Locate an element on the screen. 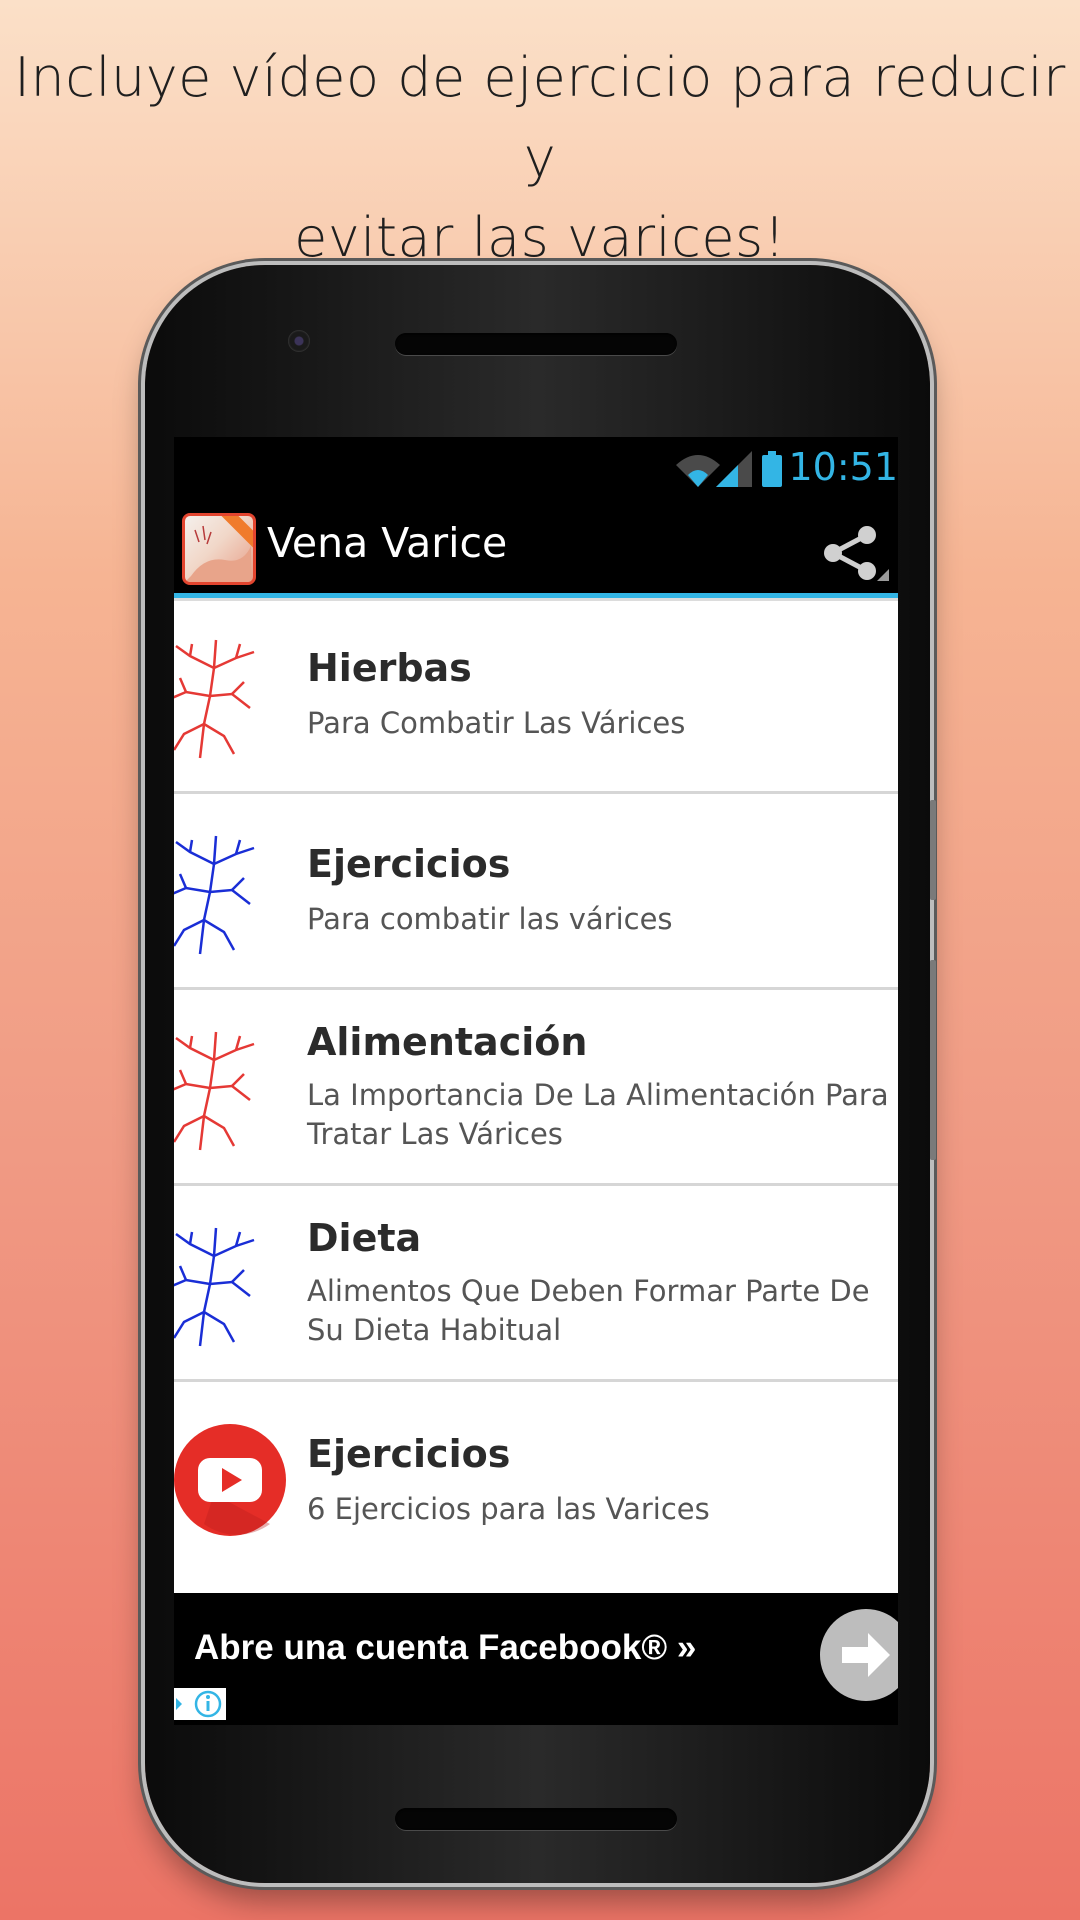  app-logo-icon is located at coordinates (219, 549).